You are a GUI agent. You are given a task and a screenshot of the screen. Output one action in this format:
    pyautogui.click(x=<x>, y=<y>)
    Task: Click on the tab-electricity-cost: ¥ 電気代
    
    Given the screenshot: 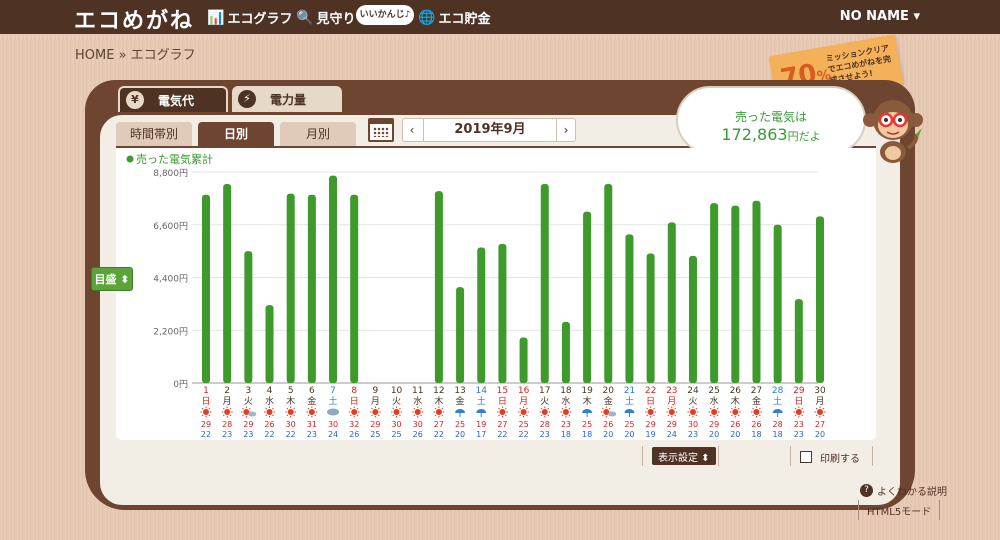 What is the action you would take?
    pyautogui.click(x=173, y=99)
    